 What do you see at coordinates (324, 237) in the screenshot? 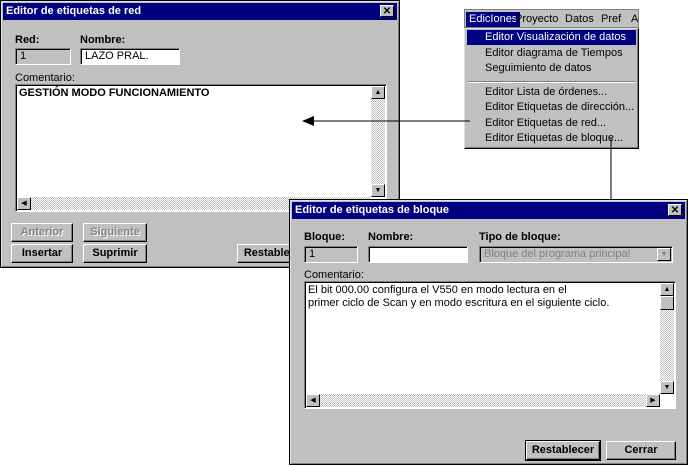
I see `bloque-label: Bloque:` at bounding box center [324, 237].